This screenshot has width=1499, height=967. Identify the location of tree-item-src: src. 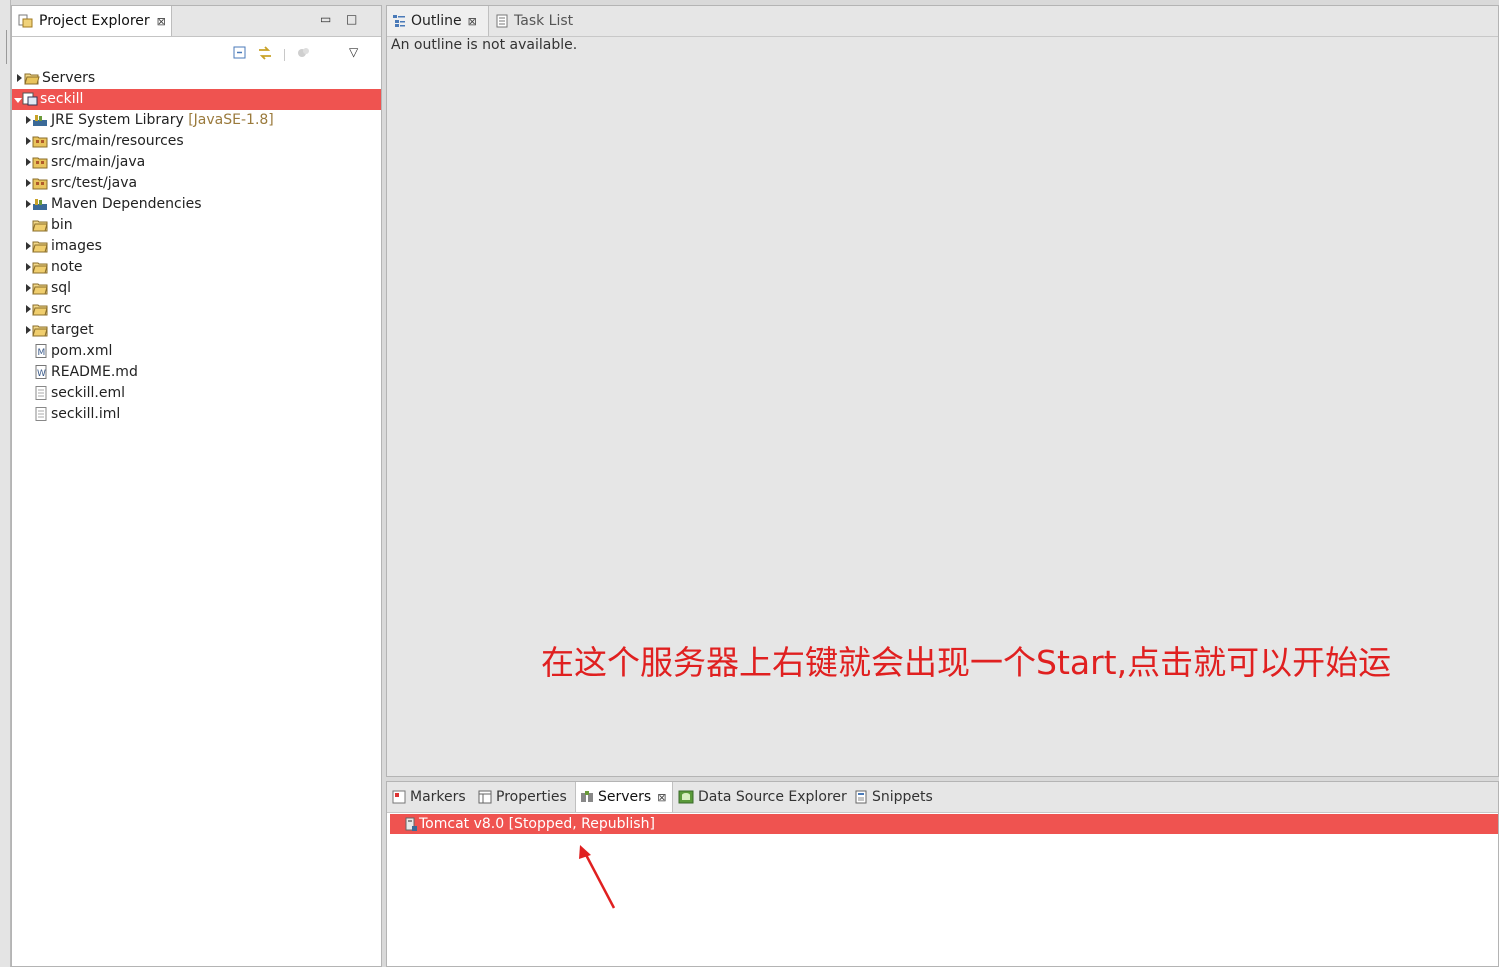
(196, 309).